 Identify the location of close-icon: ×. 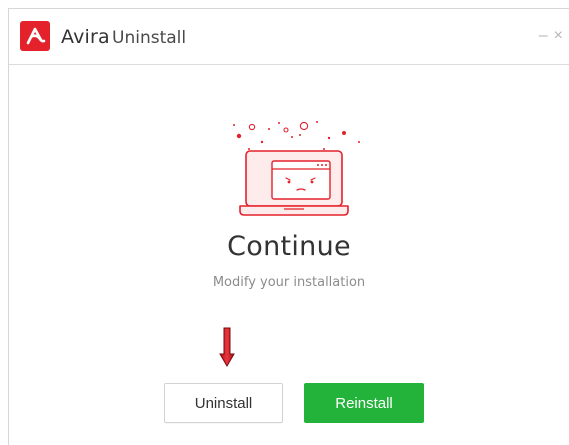
(558, 36).